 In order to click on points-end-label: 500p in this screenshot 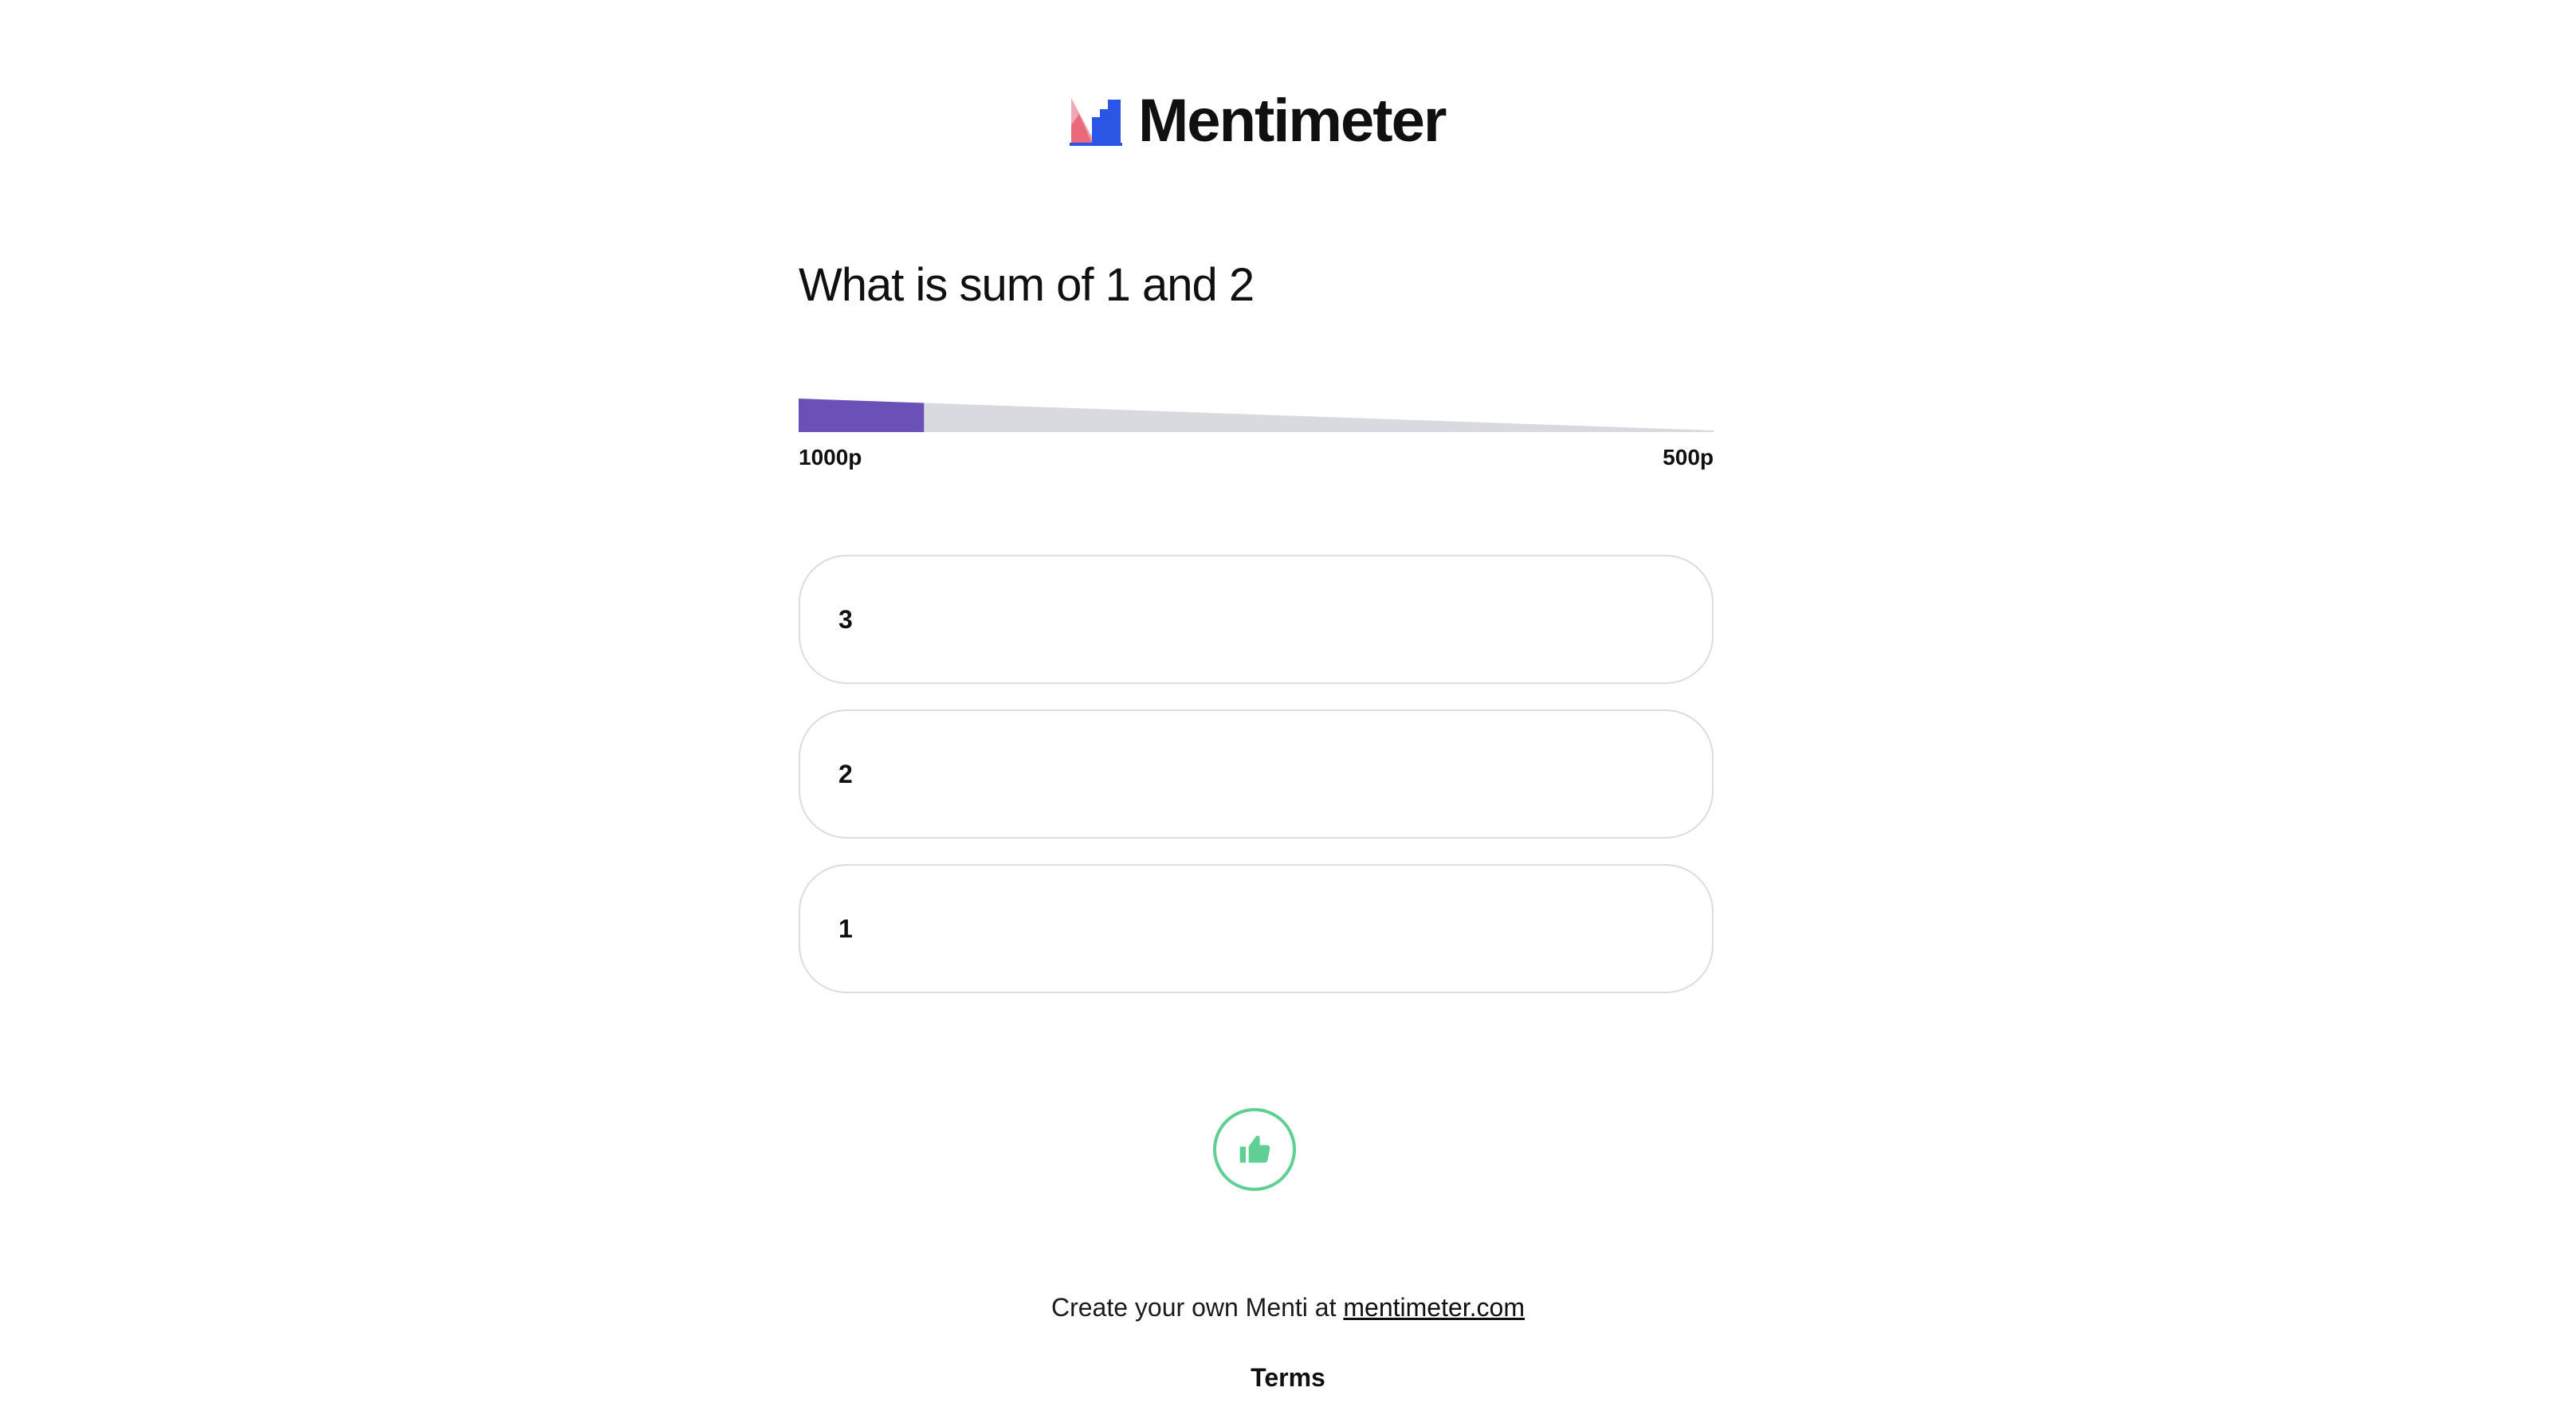, I will do `click(1688, 457)`.